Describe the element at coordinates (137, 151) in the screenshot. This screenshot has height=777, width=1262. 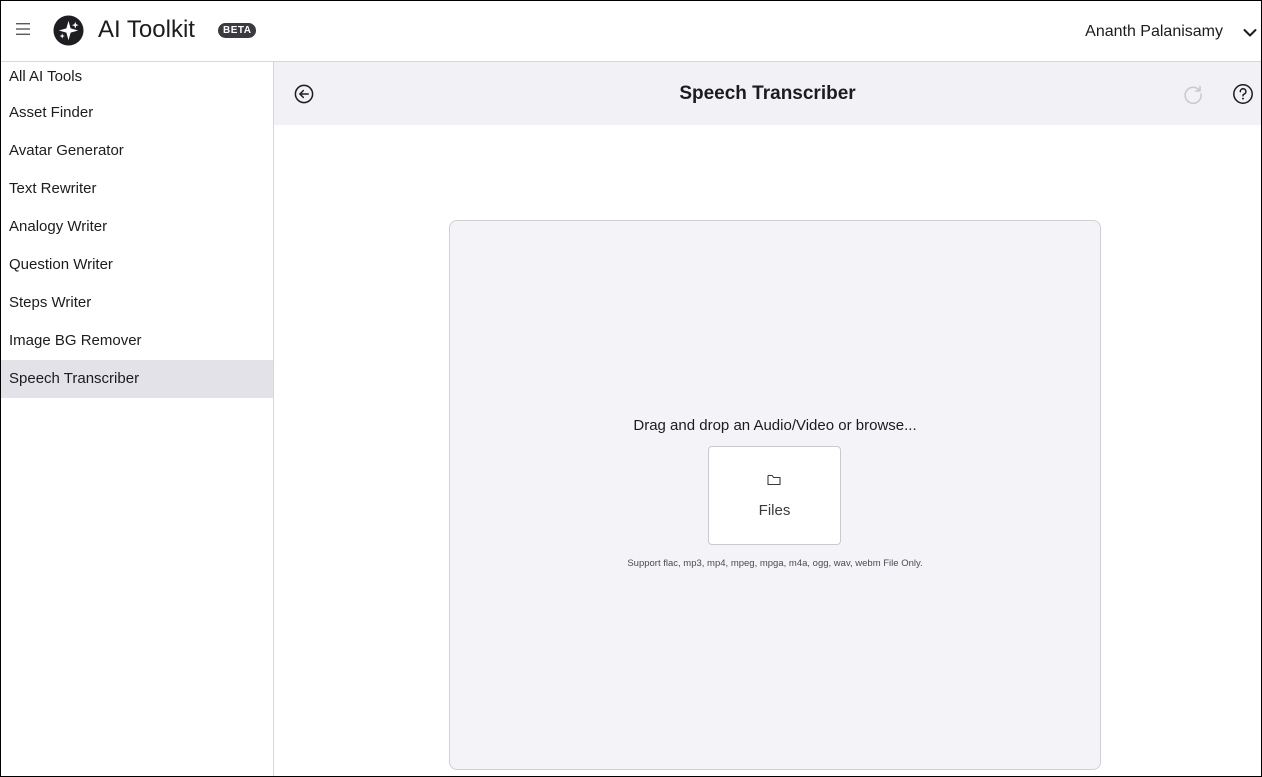
I see `sidebar-item-avatar-generator: Avatar Generator` at that location.